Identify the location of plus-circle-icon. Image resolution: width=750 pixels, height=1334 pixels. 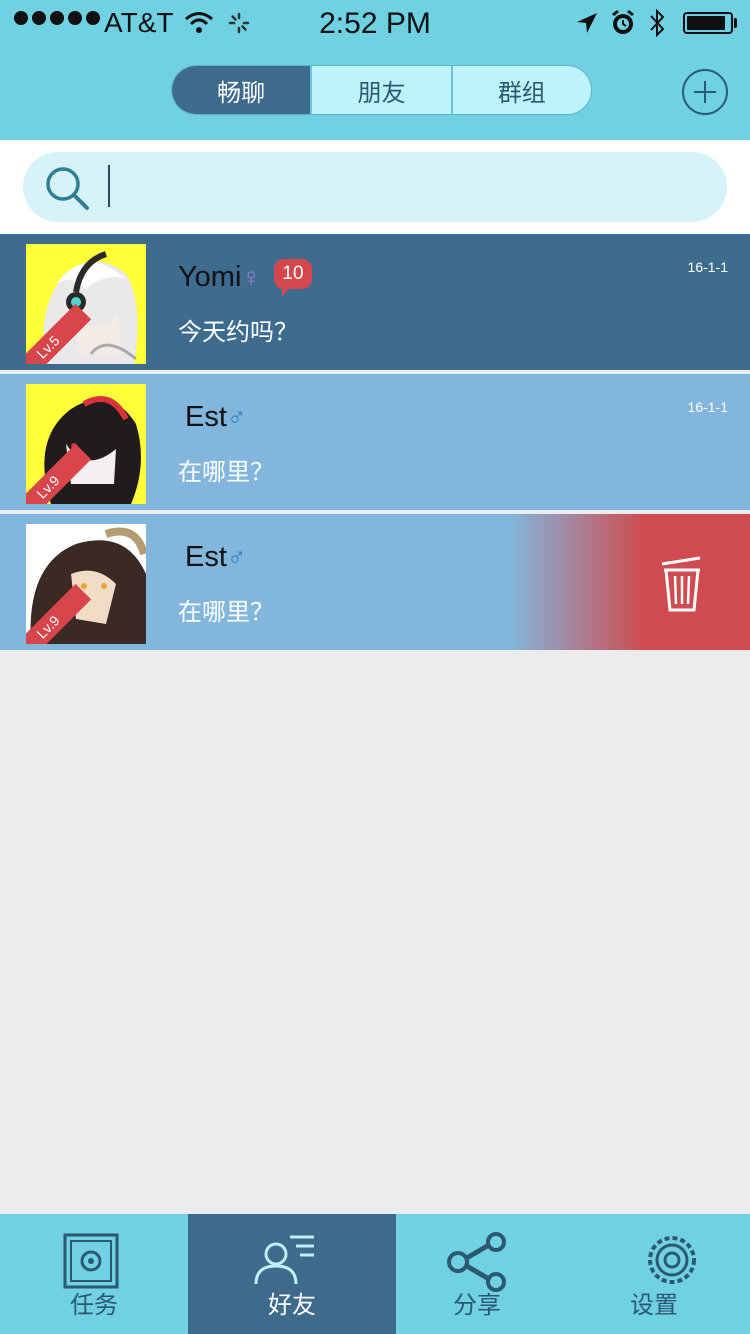
(705, 92).